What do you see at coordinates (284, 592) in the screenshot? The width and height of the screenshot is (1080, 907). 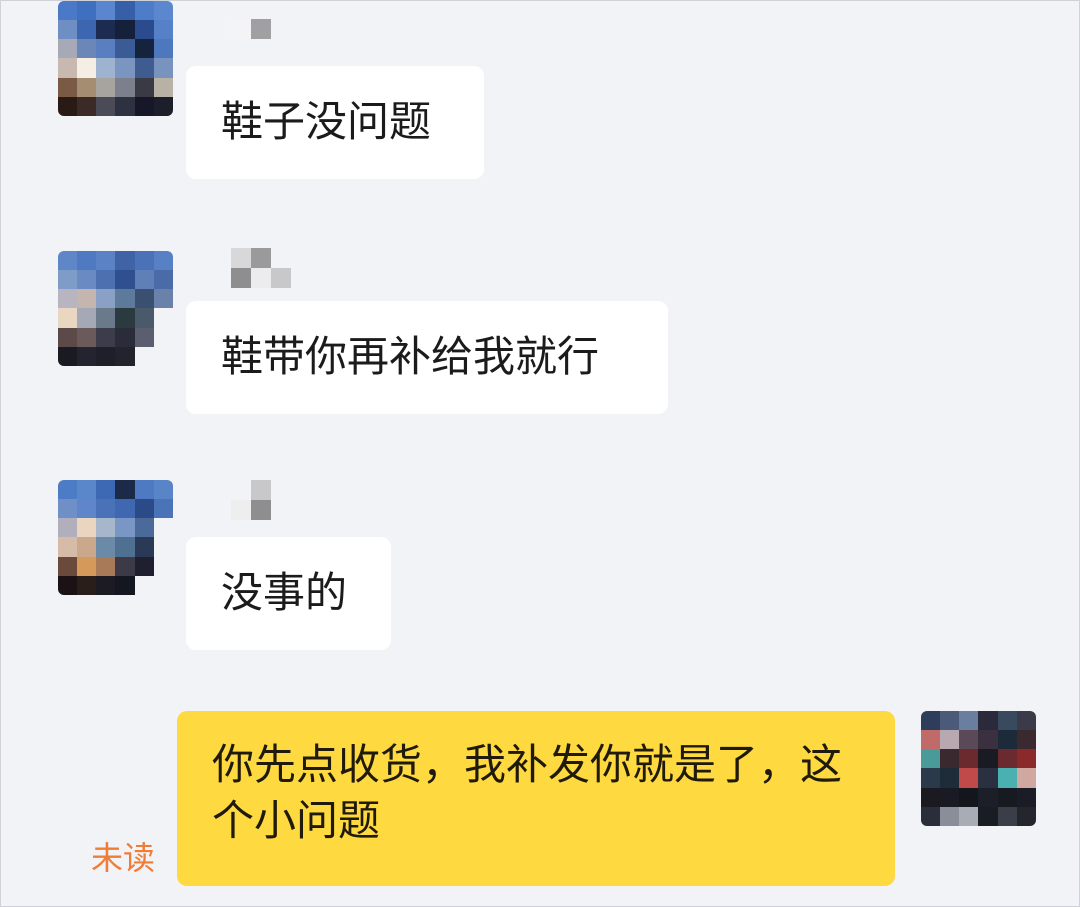 I see `message-text-3: 没事的` at bounding box center [284, 592].